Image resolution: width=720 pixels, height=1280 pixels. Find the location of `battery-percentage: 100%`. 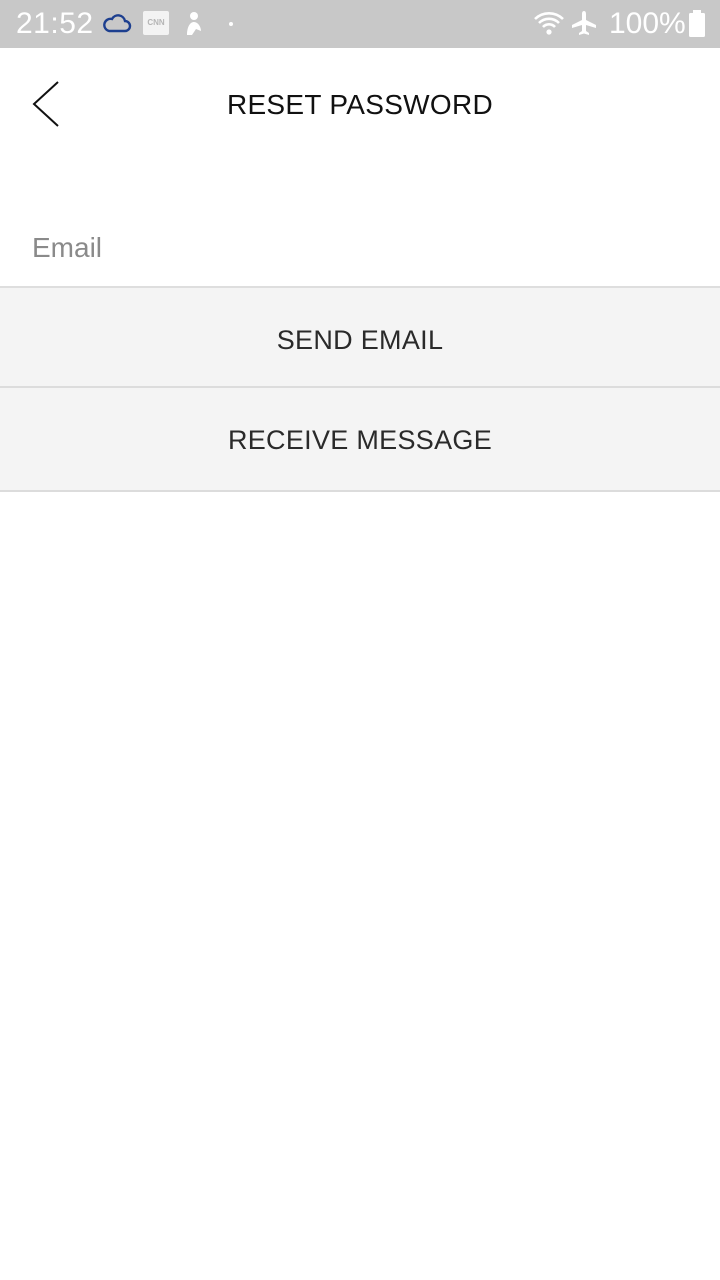

battery-percentage: 100% is located at coordinates (647, 23).